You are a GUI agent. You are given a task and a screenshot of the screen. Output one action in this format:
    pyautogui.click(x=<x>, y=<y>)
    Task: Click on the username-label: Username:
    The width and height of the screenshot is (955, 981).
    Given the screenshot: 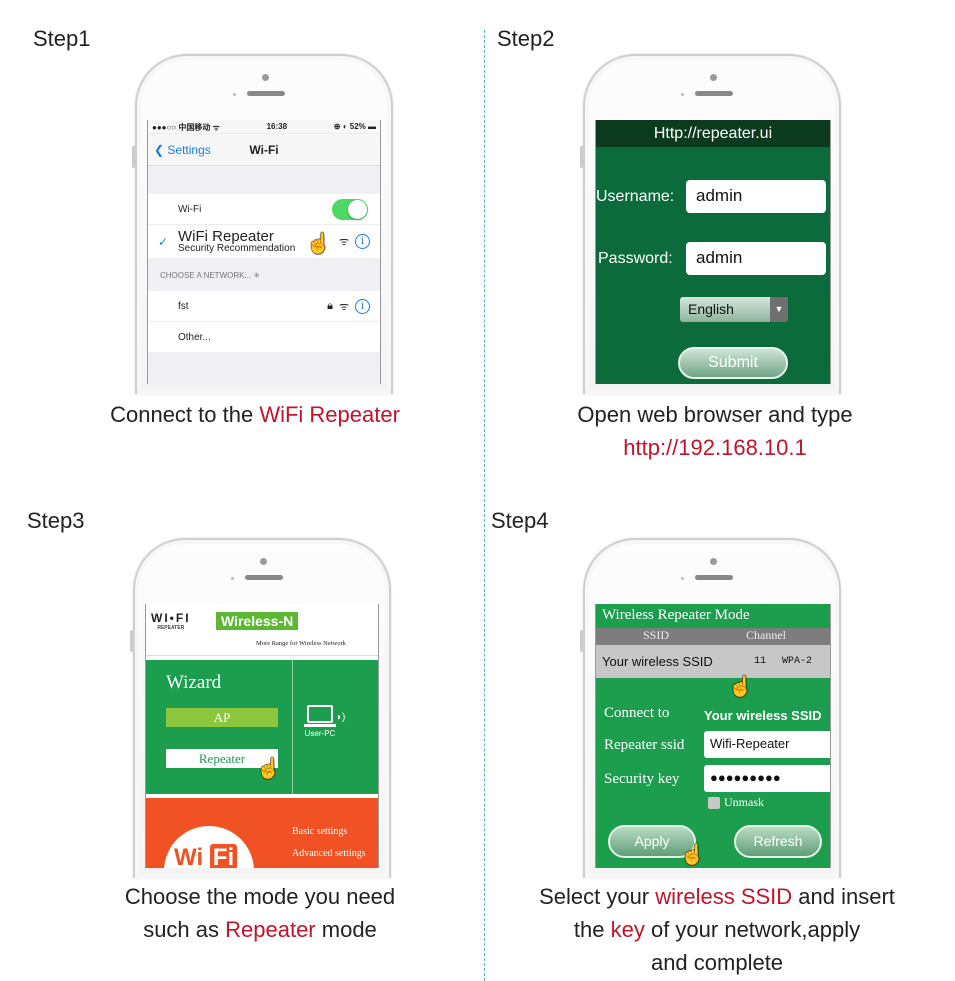 What is the action you would take?
    pyautogui.click(x=635, y=196)
    